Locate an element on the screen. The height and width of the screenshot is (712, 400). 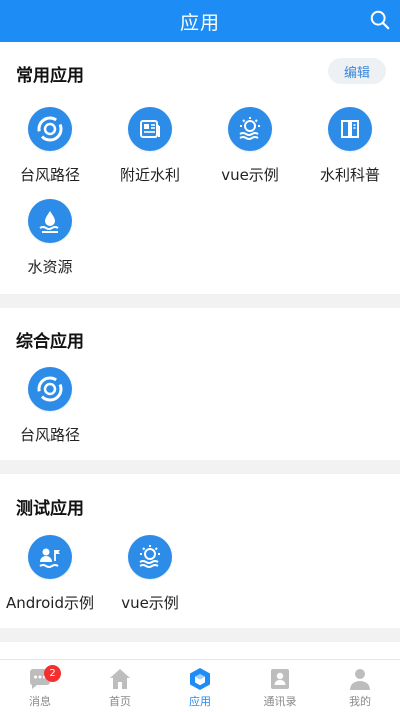
app-nearby-water: 附近水利 is located at coordinates (150, 146).